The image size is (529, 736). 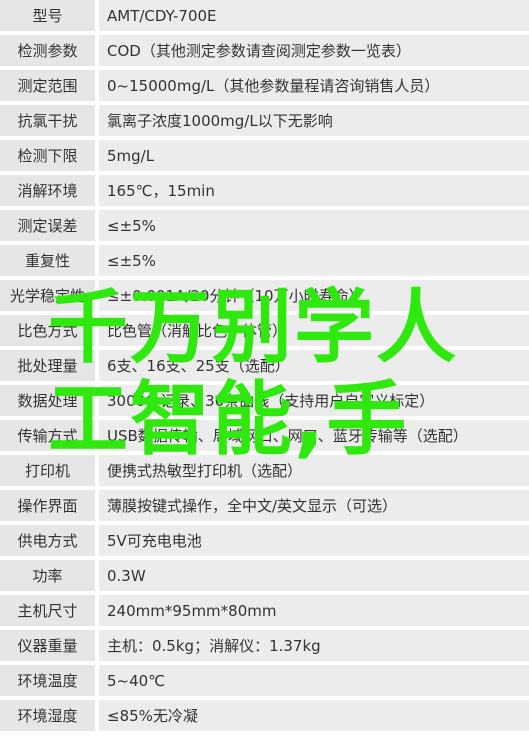 I want to click on spec-row: 测定范围 0~15000mg/L（其他参数量程请咨询销售人员）, so click(x=264, y=85).